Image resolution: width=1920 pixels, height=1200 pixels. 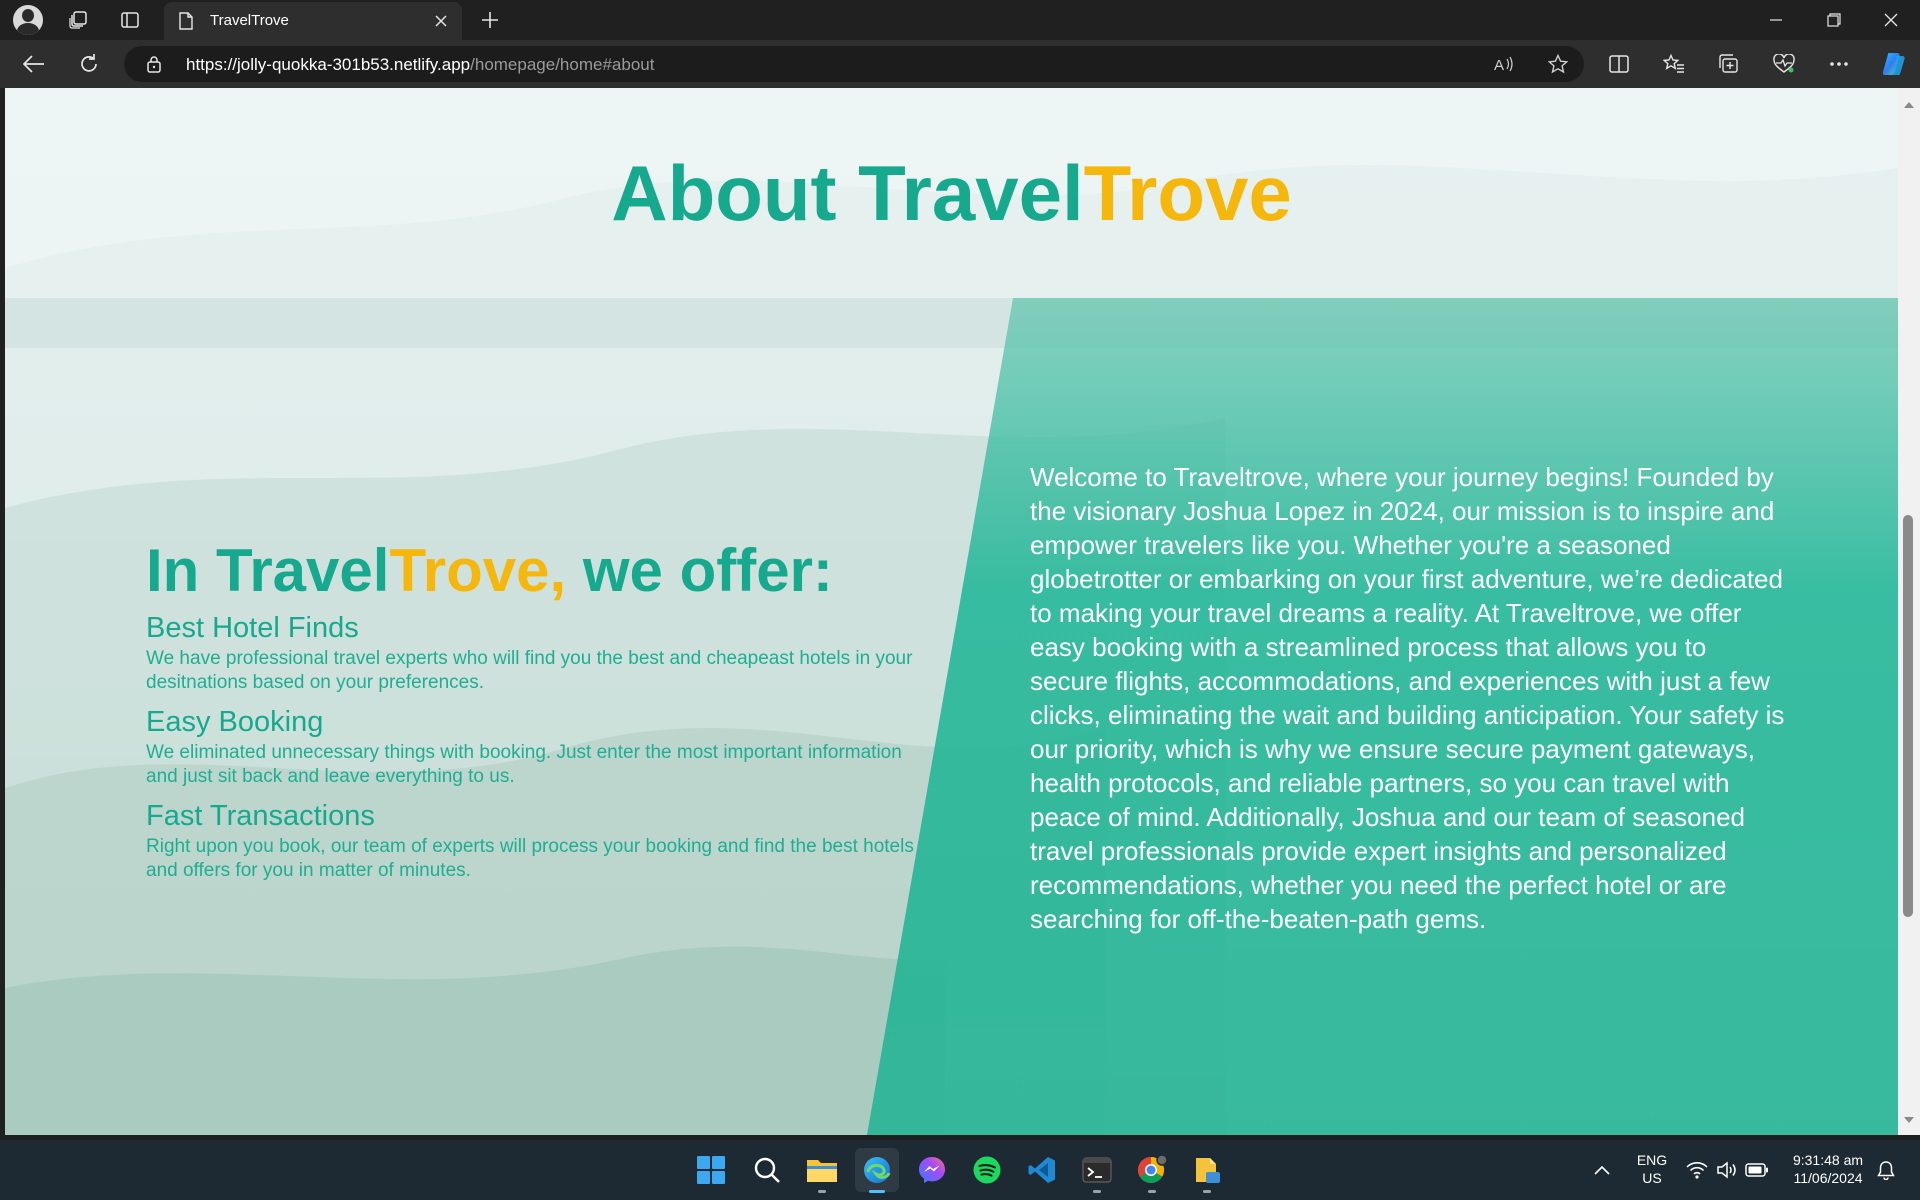 I want to click on offer-heading: In TravelTrove, we offer:, so click(x=536, y=570).